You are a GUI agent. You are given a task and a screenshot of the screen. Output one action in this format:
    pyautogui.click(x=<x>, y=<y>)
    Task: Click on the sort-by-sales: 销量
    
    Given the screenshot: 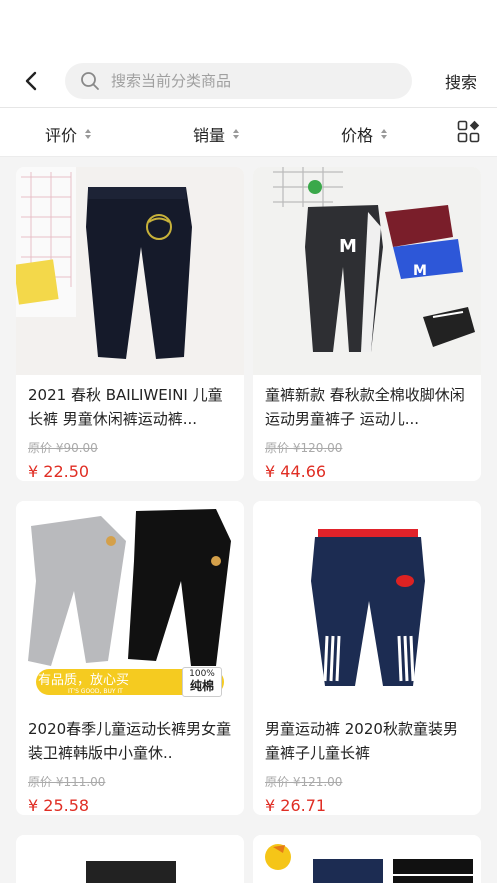 What is the action you would take?
    pyautogui.click(x=216, y=134)
    